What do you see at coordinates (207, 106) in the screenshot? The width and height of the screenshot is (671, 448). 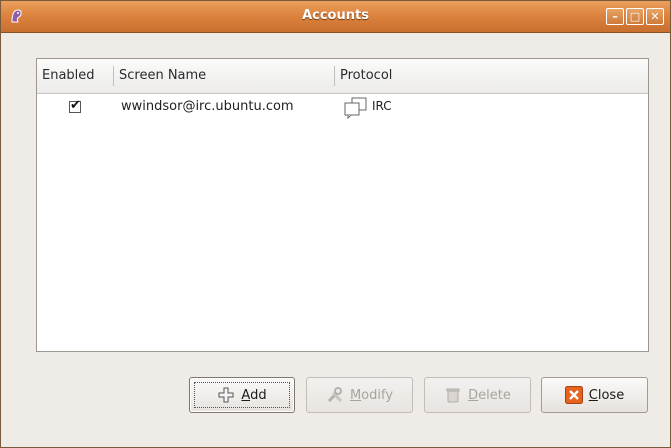 I see `screen-name-cell: wwindsor@irc.ubuntu.com` at bounding box center [207, 106].